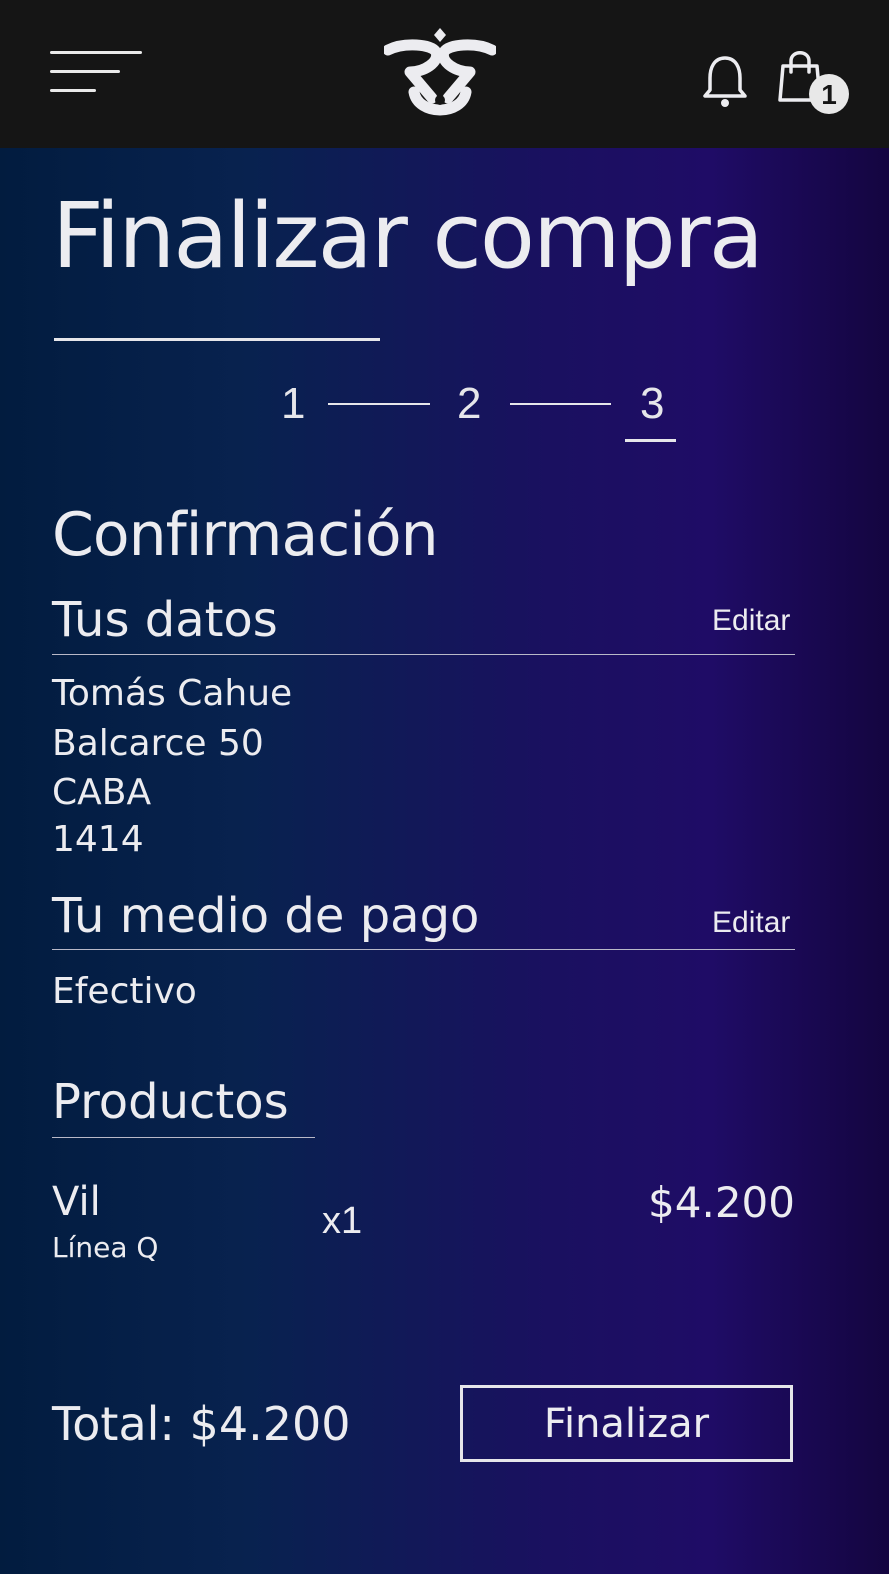  I want to click on brand-logo, so click(440, 75).